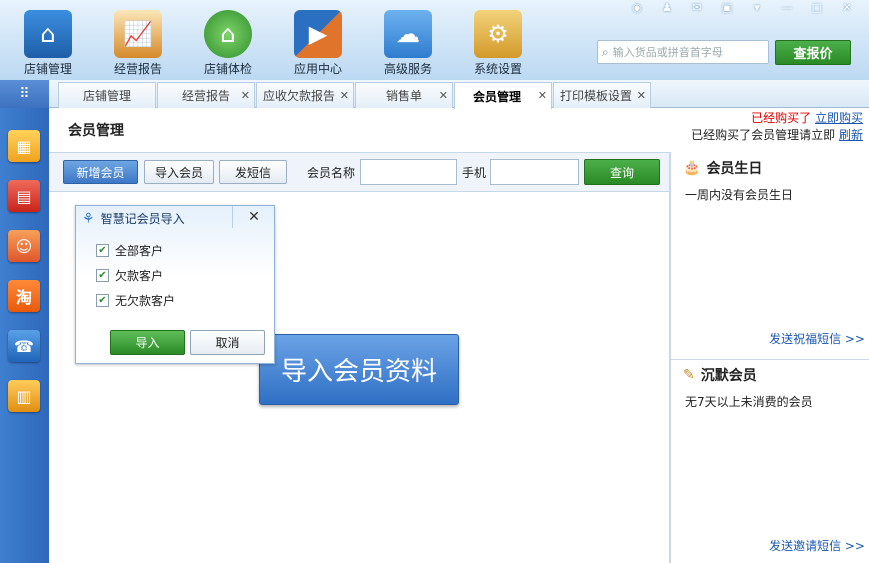 This screenshot has width=869, height=563. What do you see at coordinates (622, 172) in the screenshot?
I see `query-button: 查询` at bounding box center [622, 172].